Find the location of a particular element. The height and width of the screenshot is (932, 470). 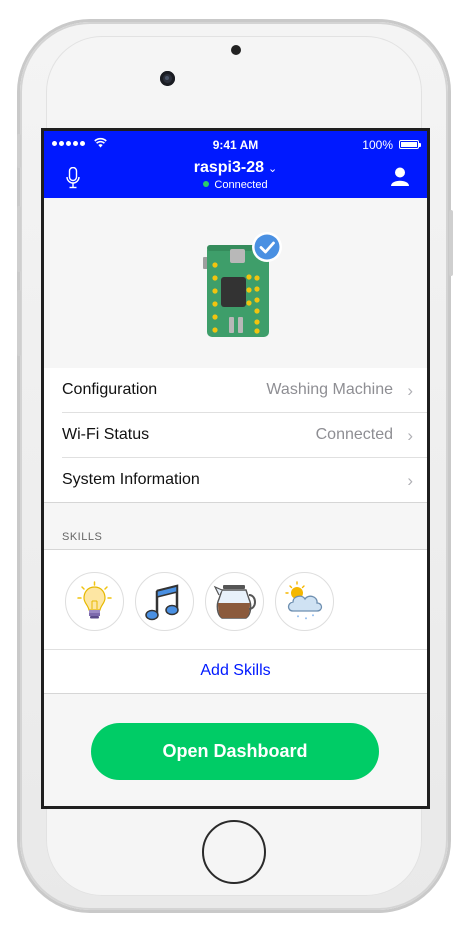

raspberry-pi-board-icon is located at coordinates (242, 284).